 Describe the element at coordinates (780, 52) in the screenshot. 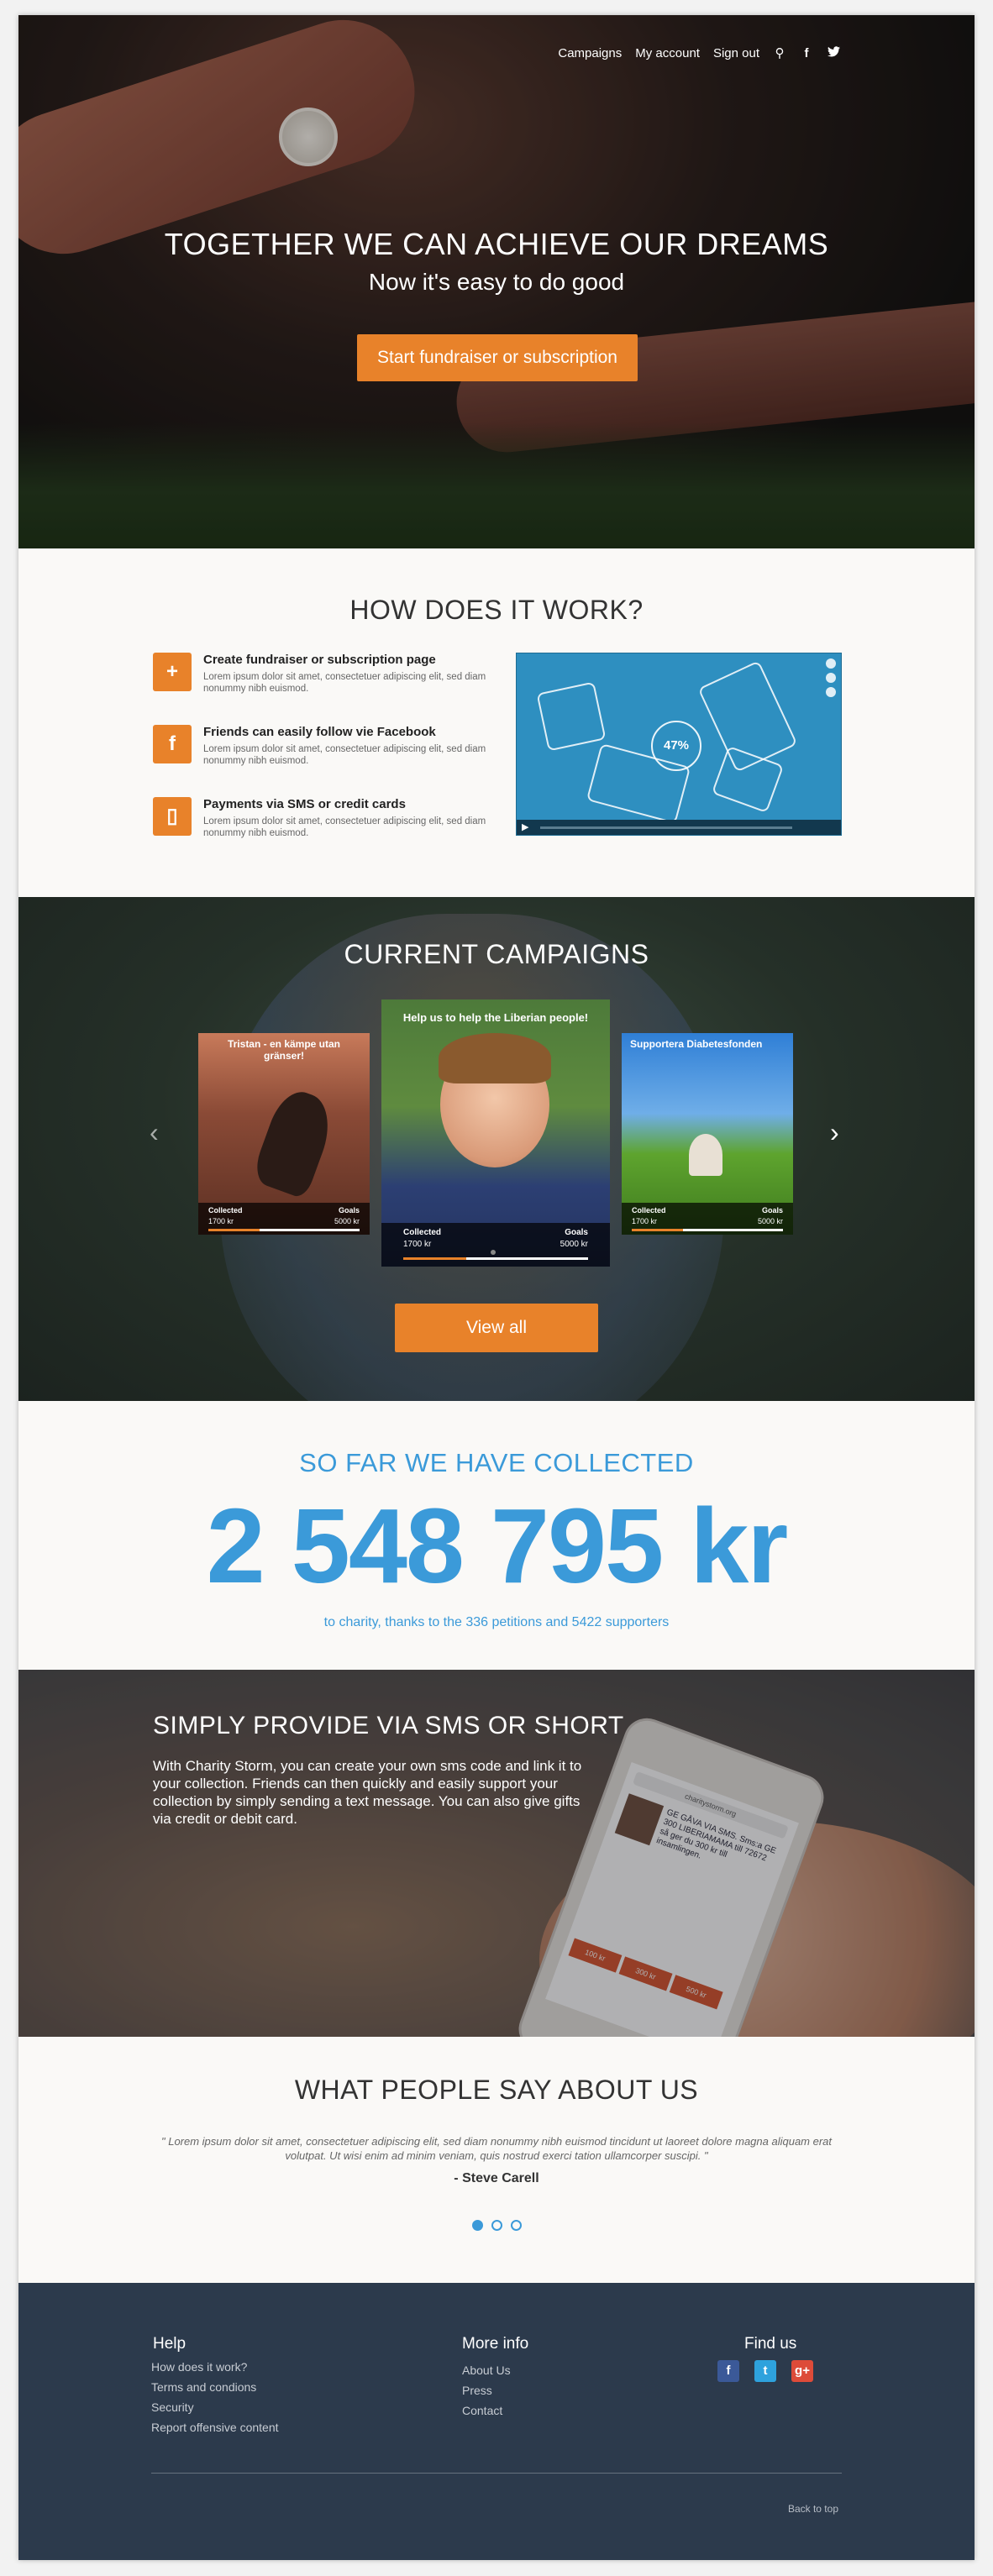

I see `search-icon: ⚲` at that location.